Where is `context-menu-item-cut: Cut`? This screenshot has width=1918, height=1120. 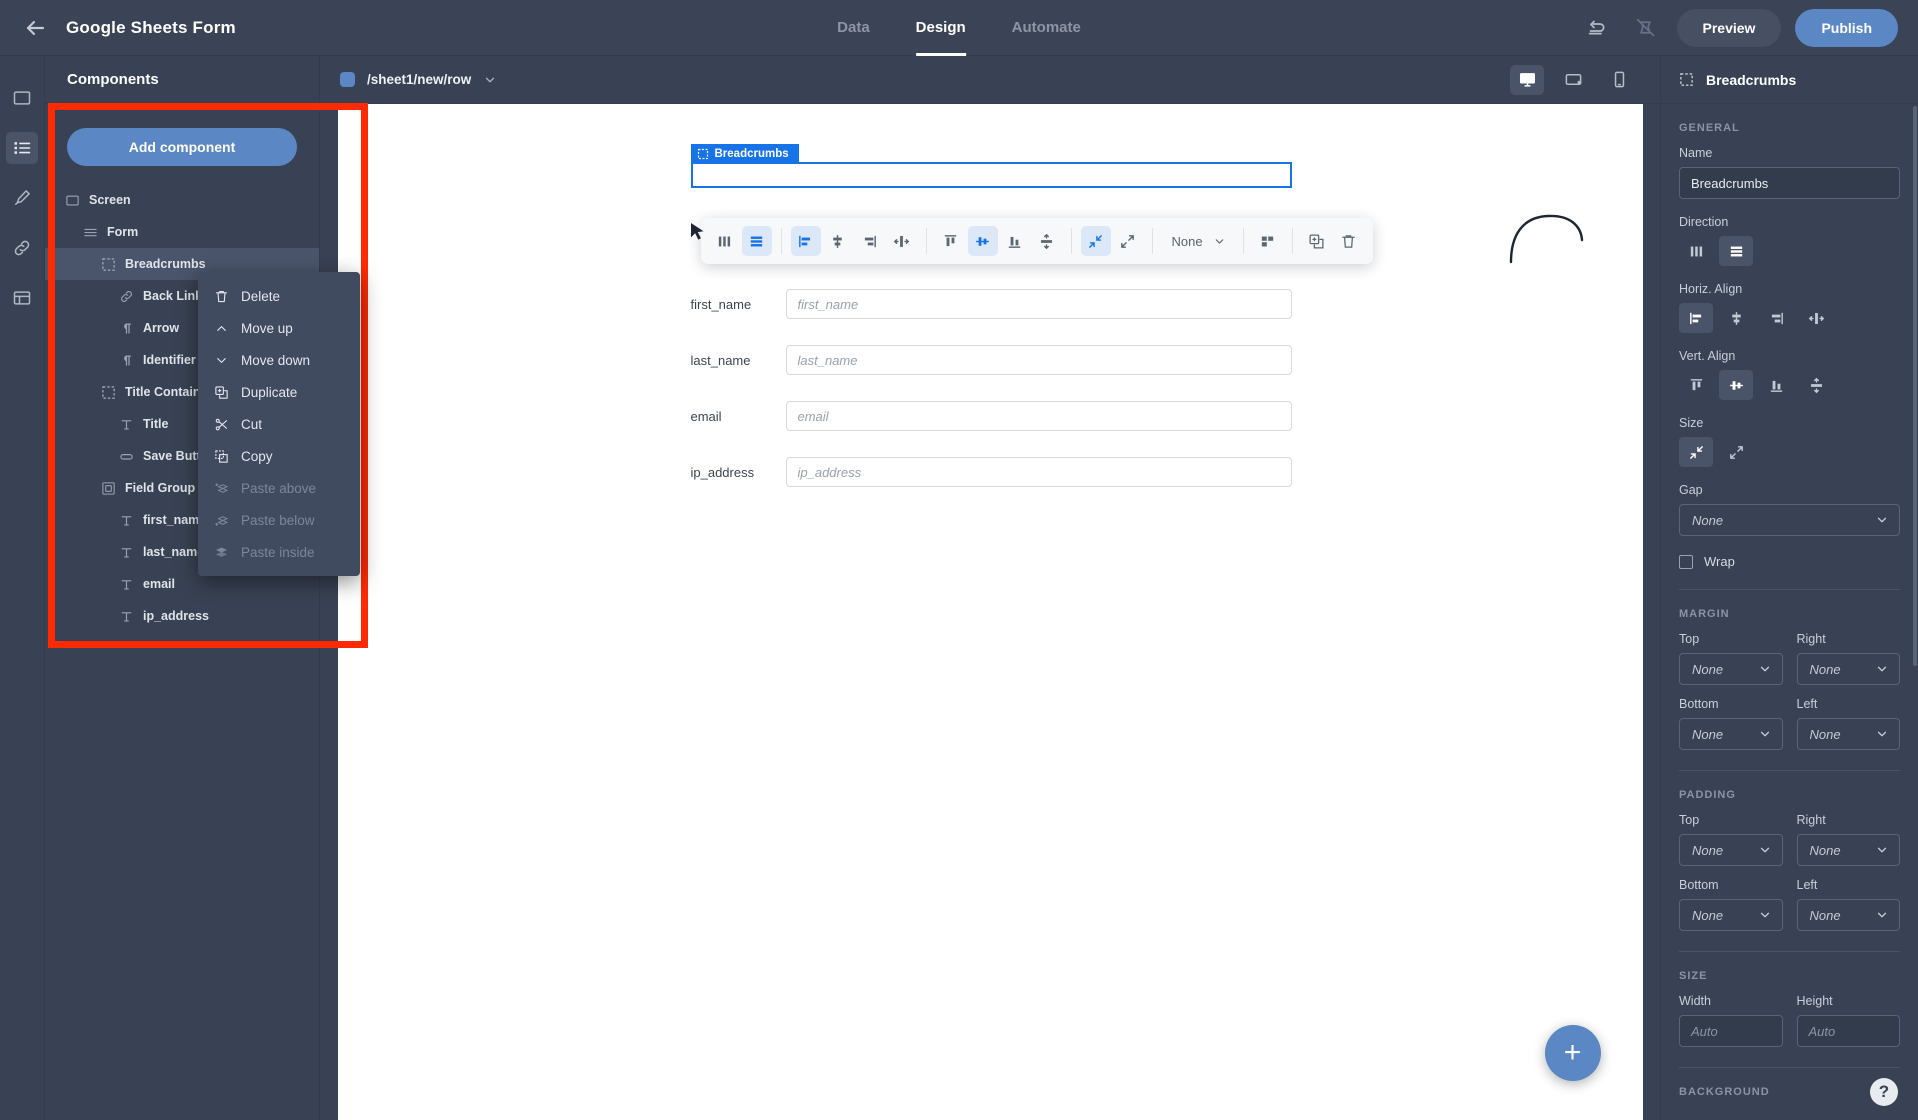
context-menu-item-cut: Cut is located at coordinates (279, 424).